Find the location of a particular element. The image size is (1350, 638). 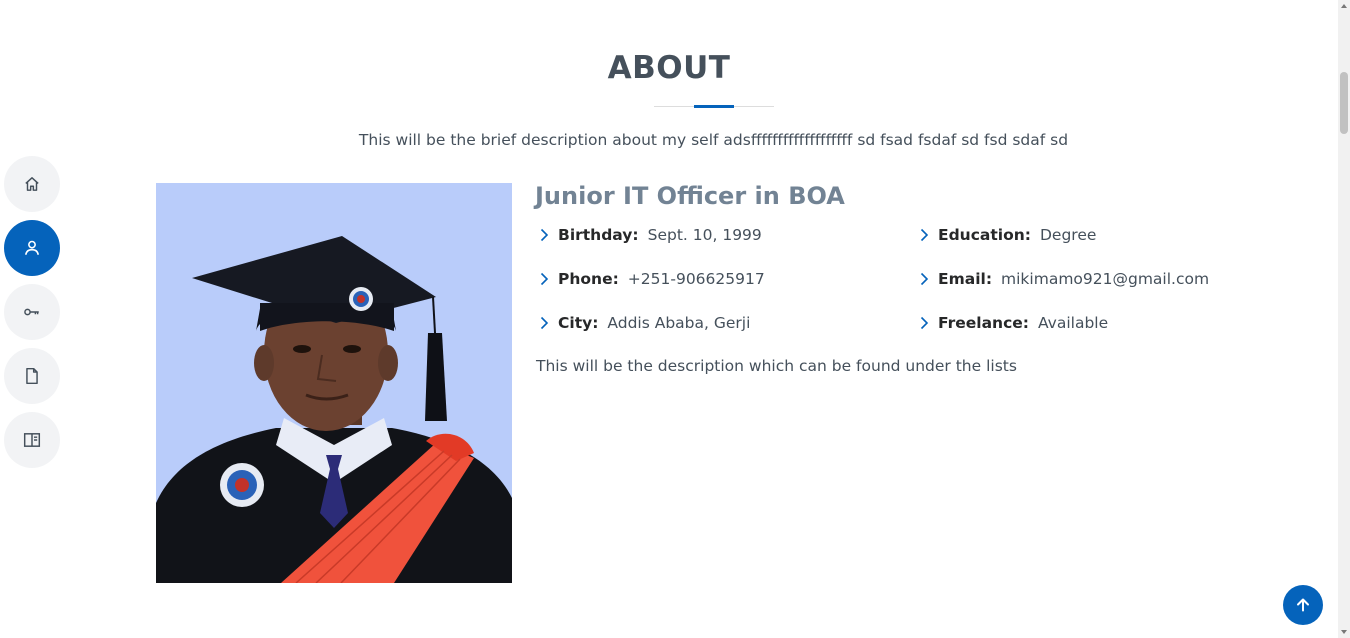

nav-portfolio-button is located at coordinates (32, 440).